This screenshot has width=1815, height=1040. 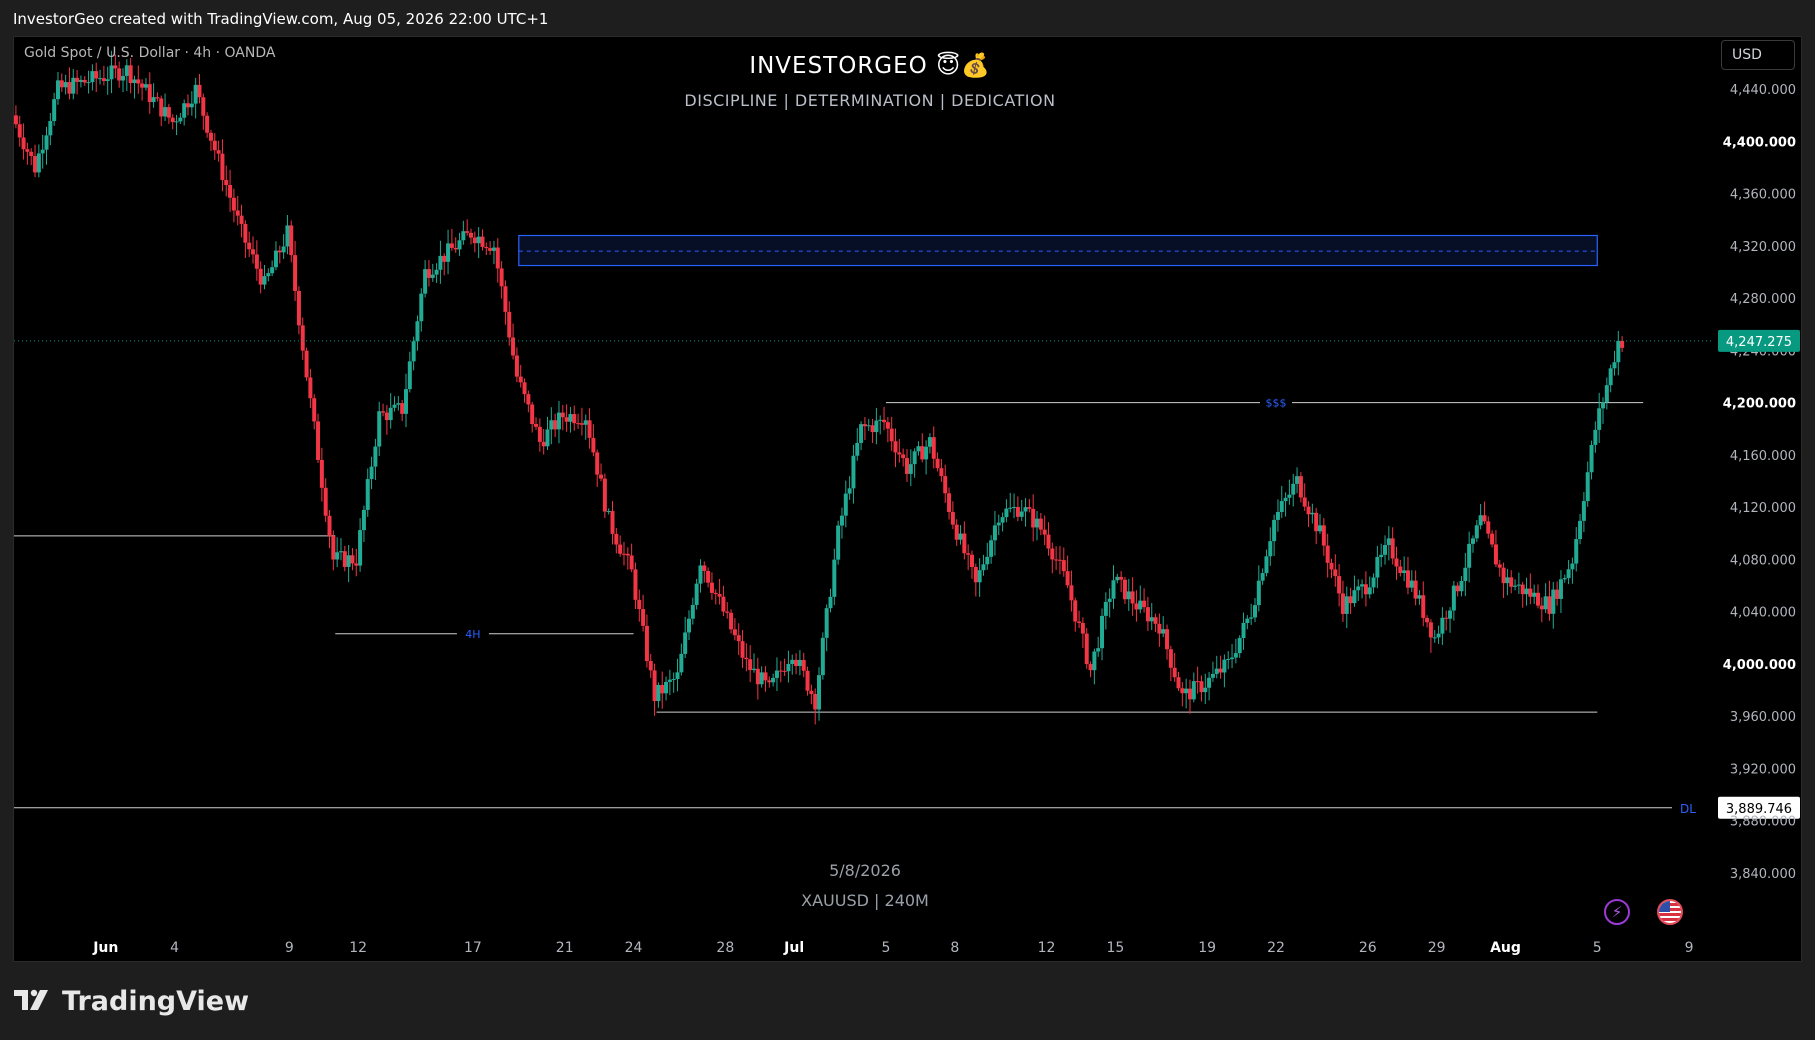 What do you see at coordinates (156, 1001) in the screenshot?
I see `tradingview-wordmark: TradingView` at bounding box center [156, 1001].